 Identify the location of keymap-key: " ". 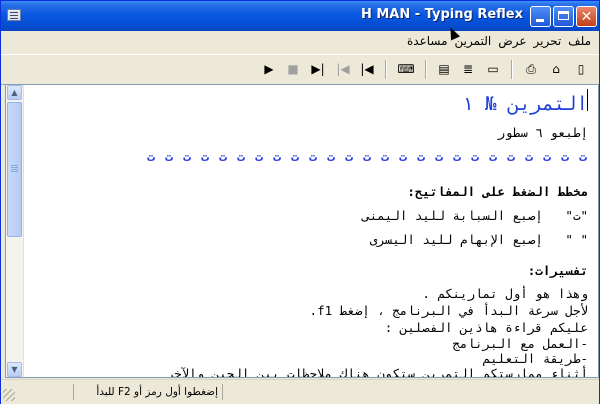
(576, 239).